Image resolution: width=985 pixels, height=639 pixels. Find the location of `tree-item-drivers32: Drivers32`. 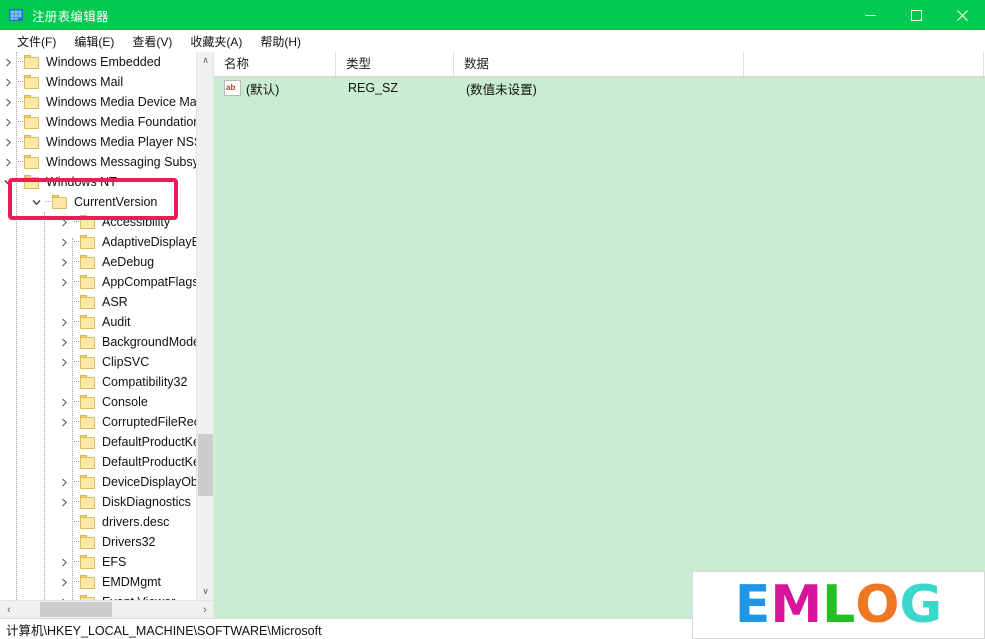

tree-item-drivers32: Drivers32 is located at coordinates (98, 542).